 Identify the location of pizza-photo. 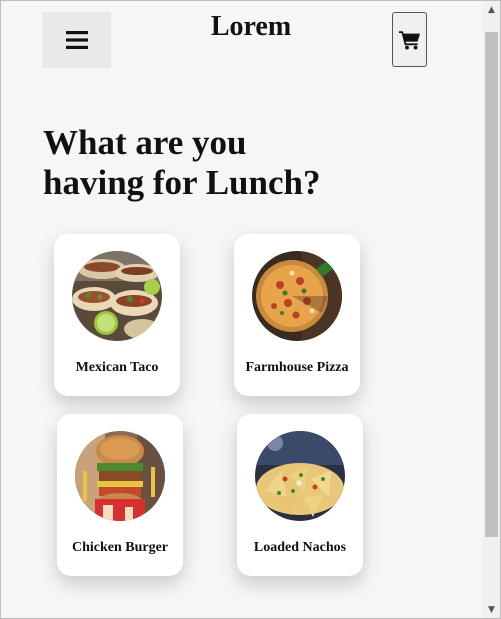
(297, 296).